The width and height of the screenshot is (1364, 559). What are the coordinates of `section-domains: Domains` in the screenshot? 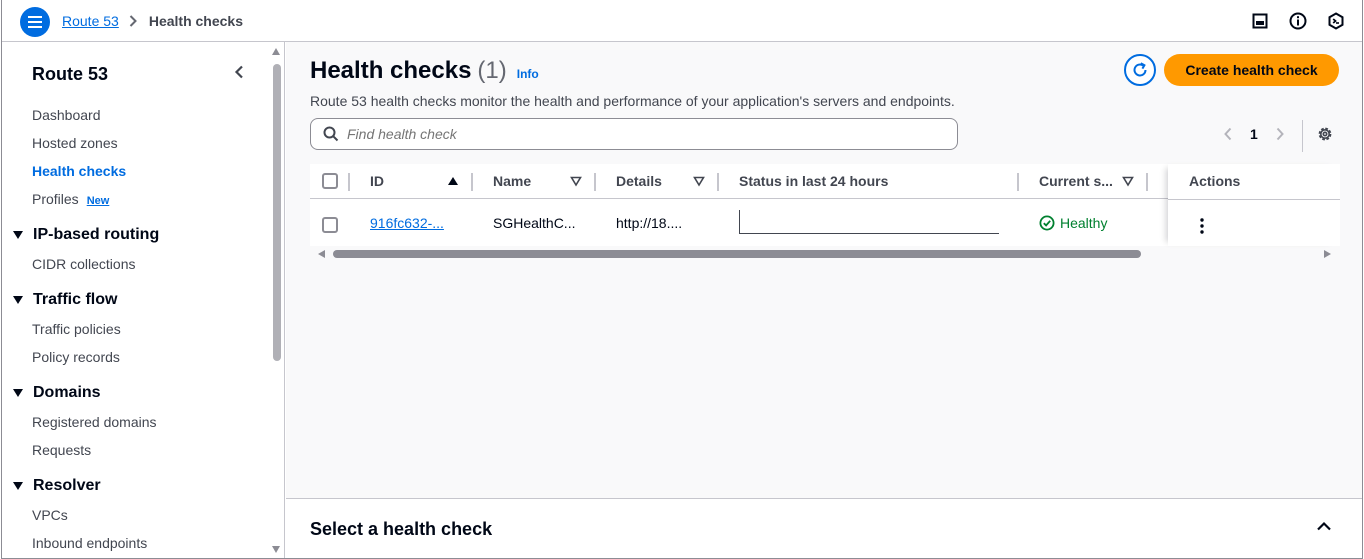 It's located at (57, 393).